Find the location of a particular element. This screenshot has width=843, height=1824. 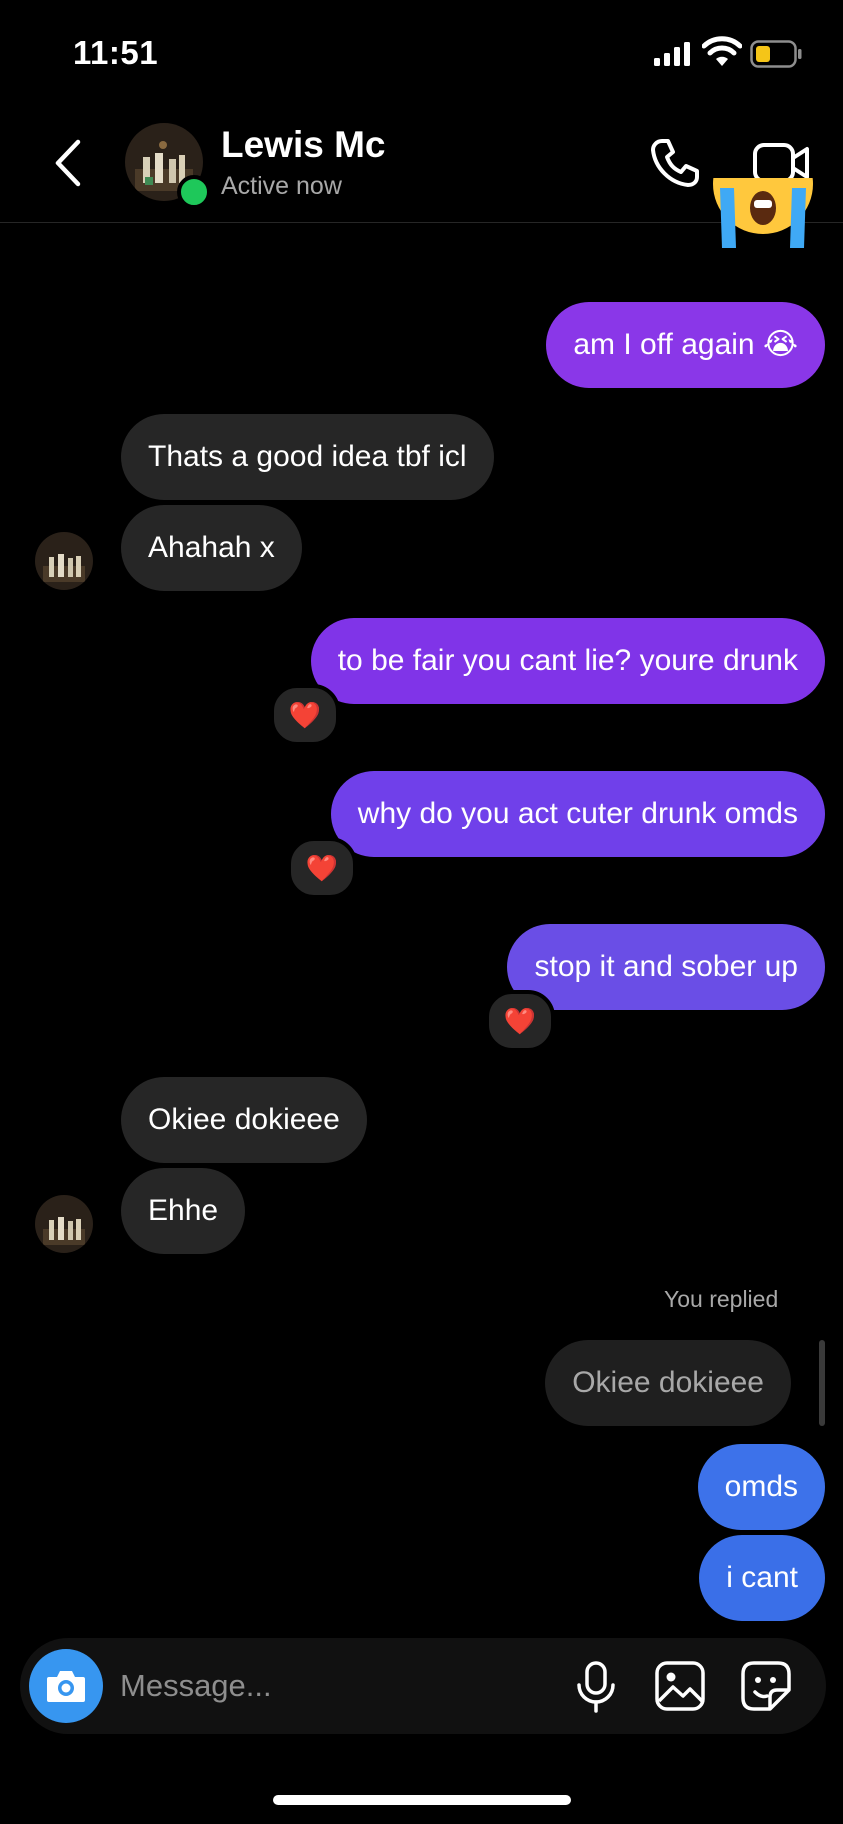

incoming-message: Ehhe is located at coordinates (183, 1211).